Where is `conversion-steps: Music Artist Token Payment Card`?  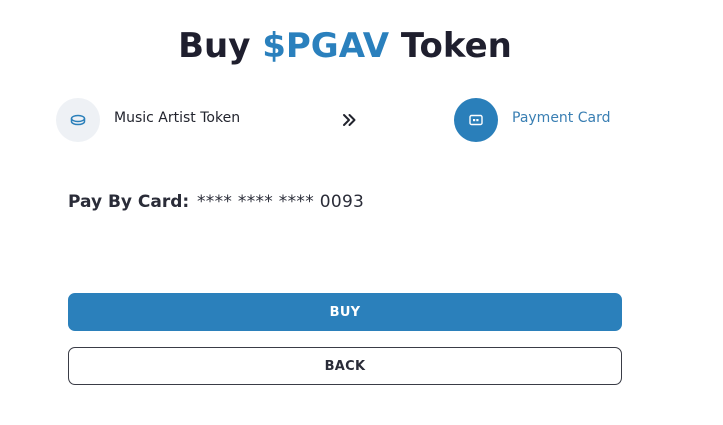 conversion-steps: Music Artist Token Payment Card is located at coordinates (361, 120).